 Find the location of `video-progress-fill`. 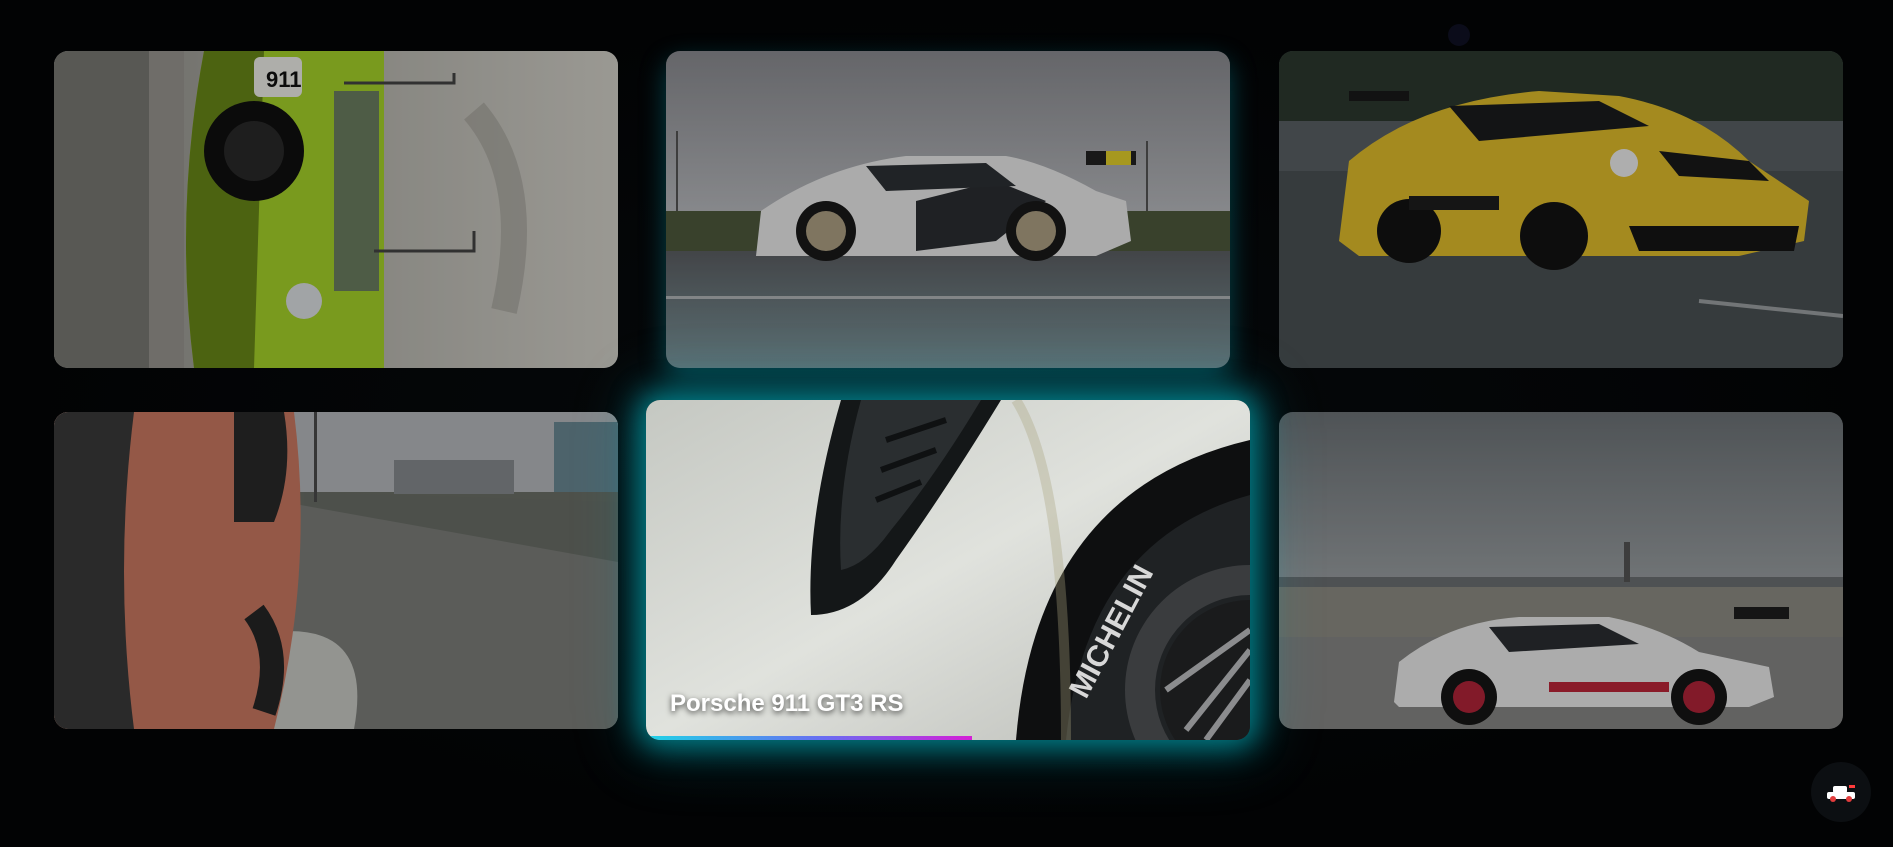

video-progress-fill is located at coordinates (809, 738).